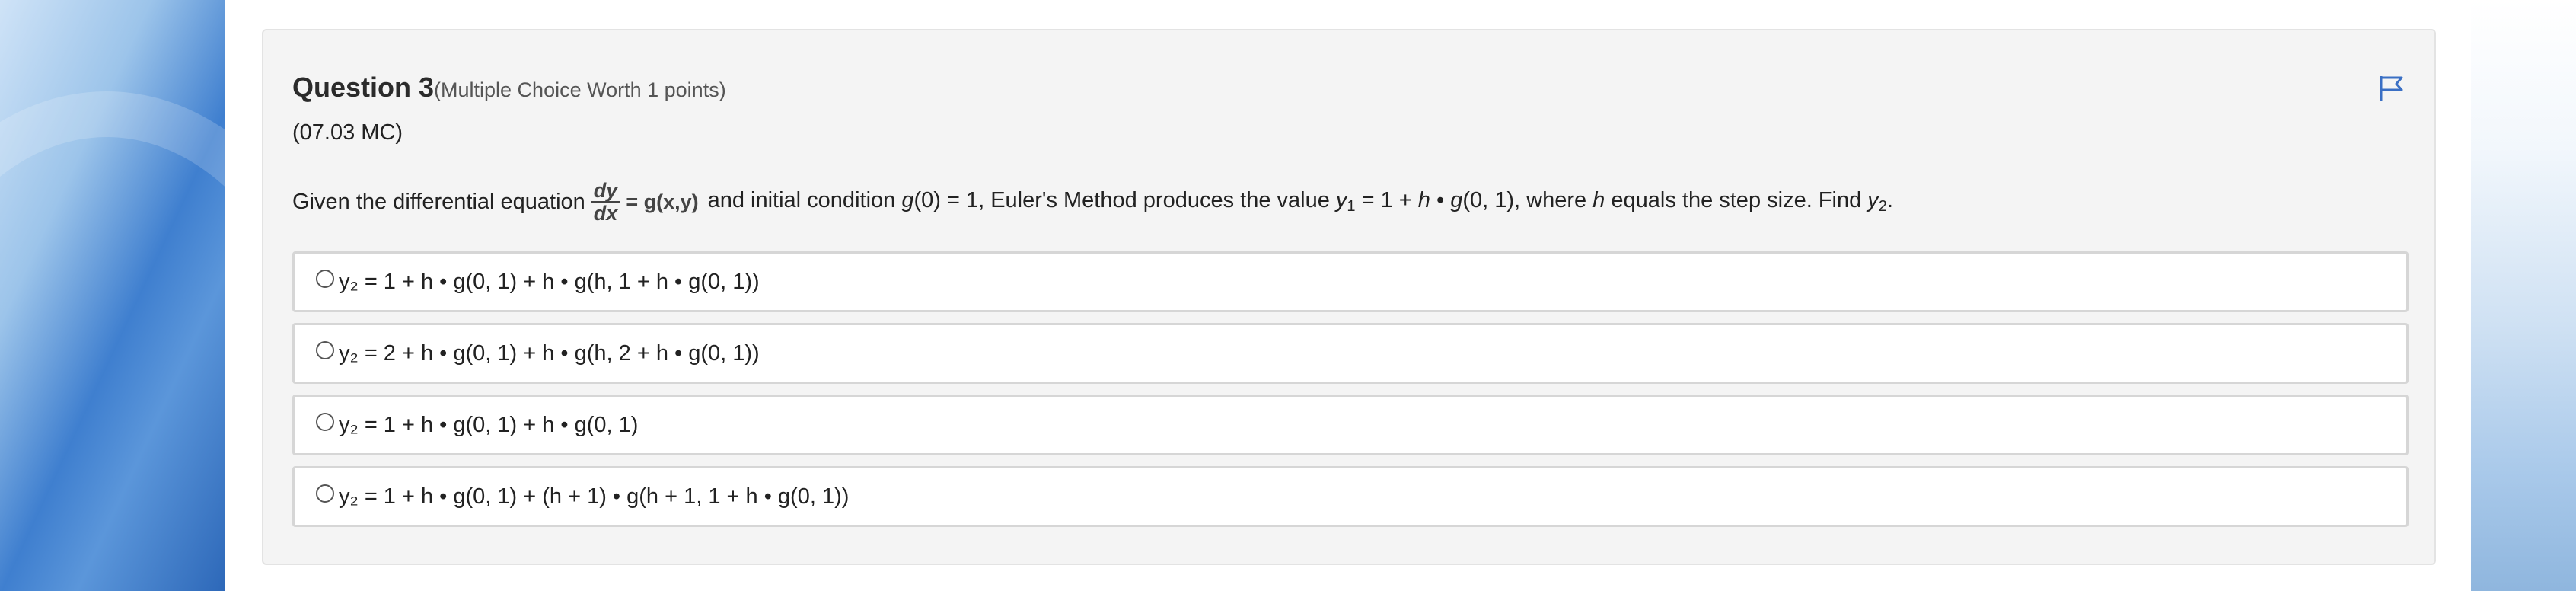 This screenshot has height=591, width=2576. Describe the element at coordinates (2392, 88) in the screenshot. I see `flag-icon` at that location.